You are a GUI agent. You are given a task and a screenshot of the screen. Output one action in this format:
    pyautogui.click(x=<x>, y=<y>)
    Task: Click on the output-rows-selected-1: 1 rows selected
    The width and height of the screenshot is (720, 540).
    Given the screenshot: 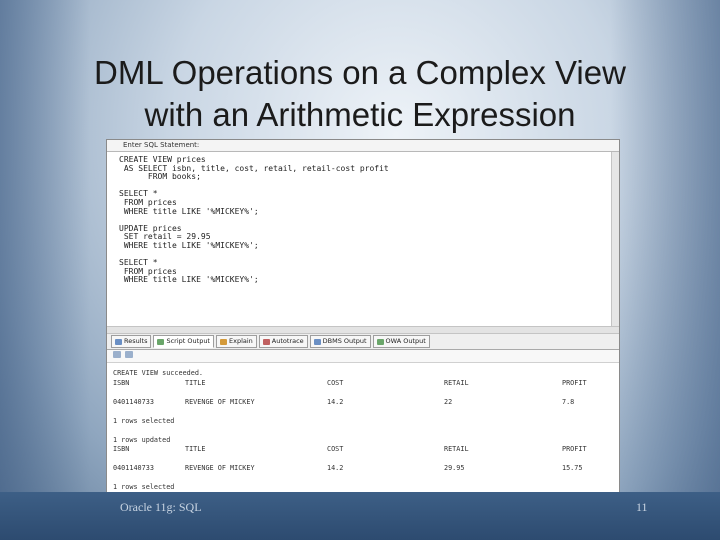 What is the action you would take?
    pyautogui.click(x=144, y=420)
    